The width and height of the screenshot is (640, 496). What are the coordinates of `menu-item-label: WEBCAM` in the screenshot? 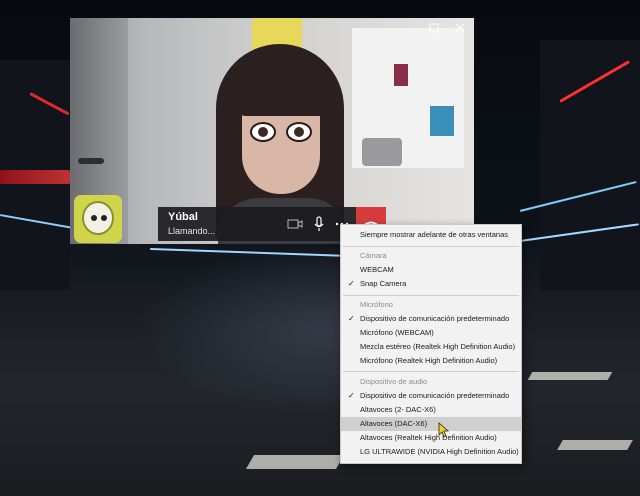 It's located at (377, 269).